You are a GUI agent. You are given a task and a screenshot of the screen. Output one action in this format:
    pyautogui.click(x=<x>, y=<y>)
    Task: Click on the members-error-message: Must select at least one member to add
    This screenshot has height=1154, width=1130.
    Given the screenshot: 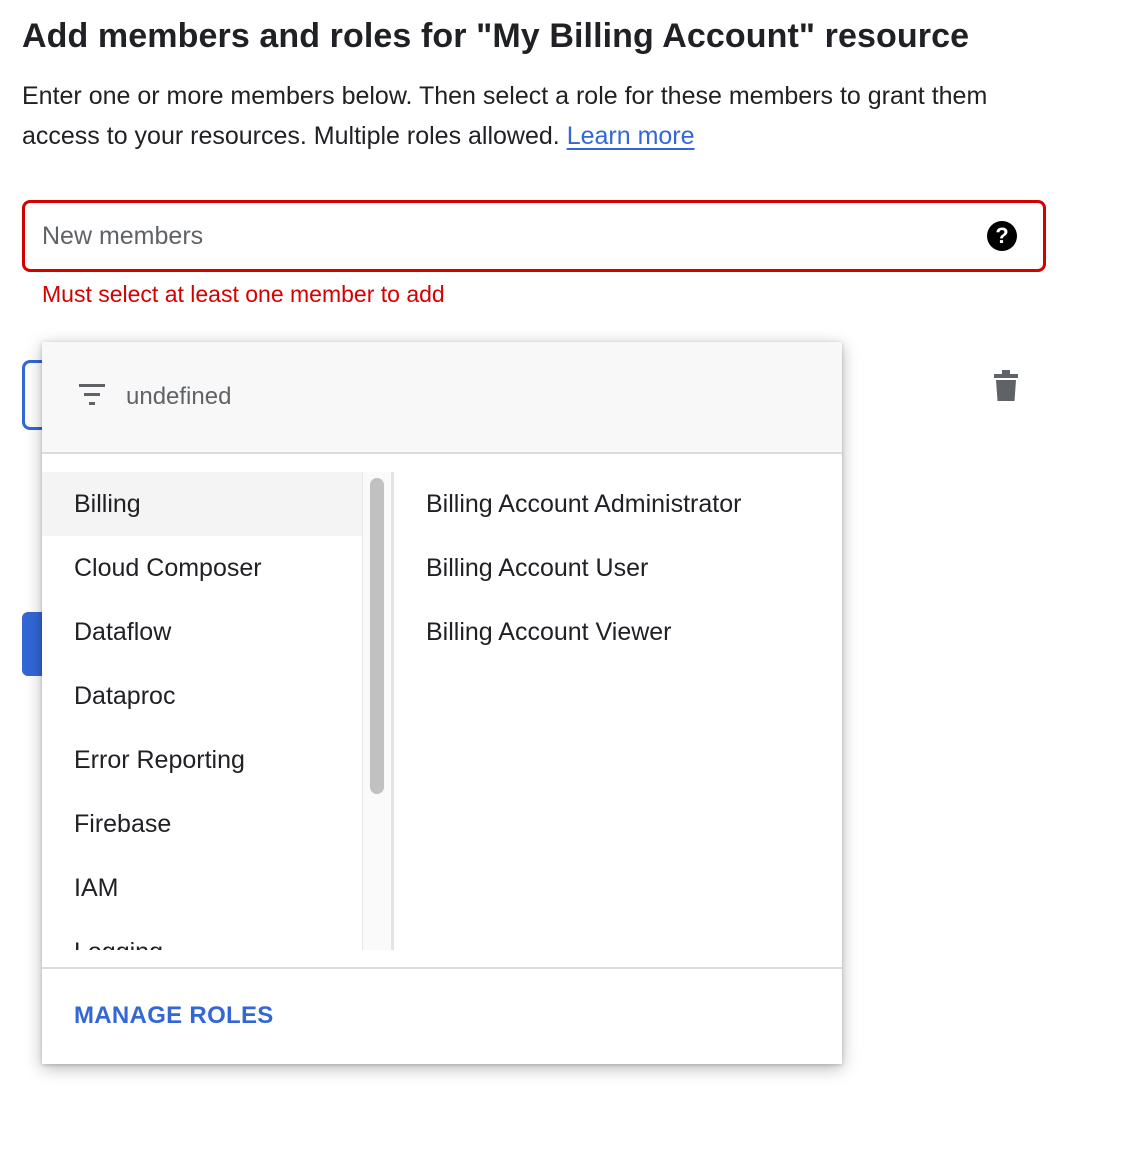 What is the action you would take?
    pyautogui.click(x=243, y=294)
    